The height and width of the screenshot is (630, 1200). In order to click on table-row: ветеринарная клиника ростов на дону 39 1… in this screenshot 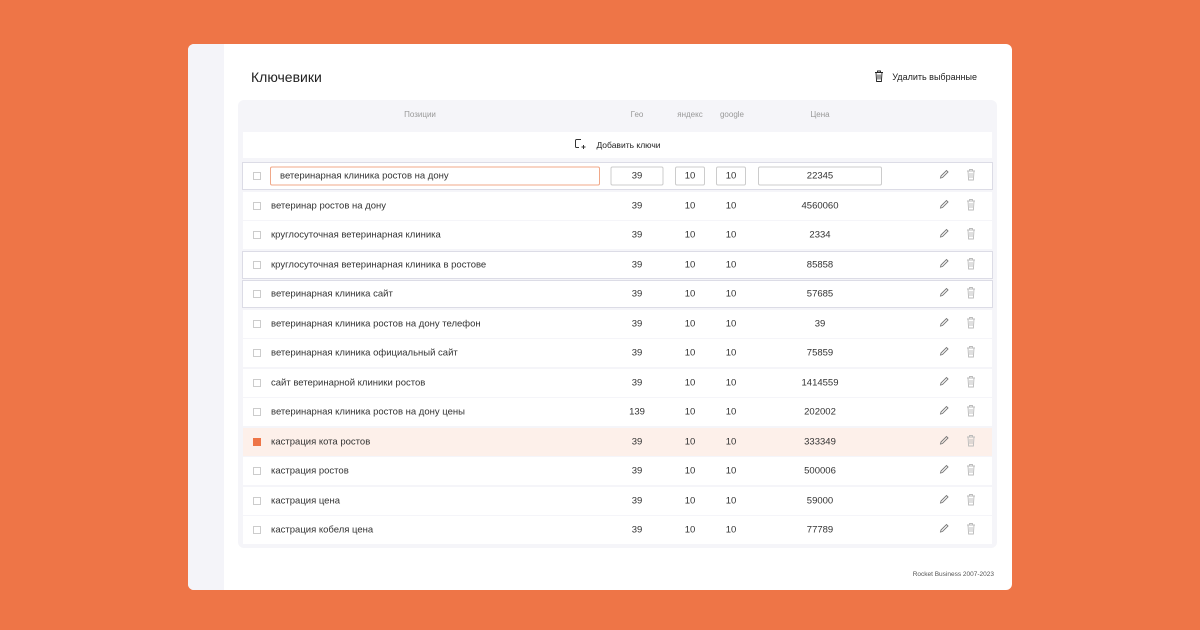, I will do `click(617, 176)`.